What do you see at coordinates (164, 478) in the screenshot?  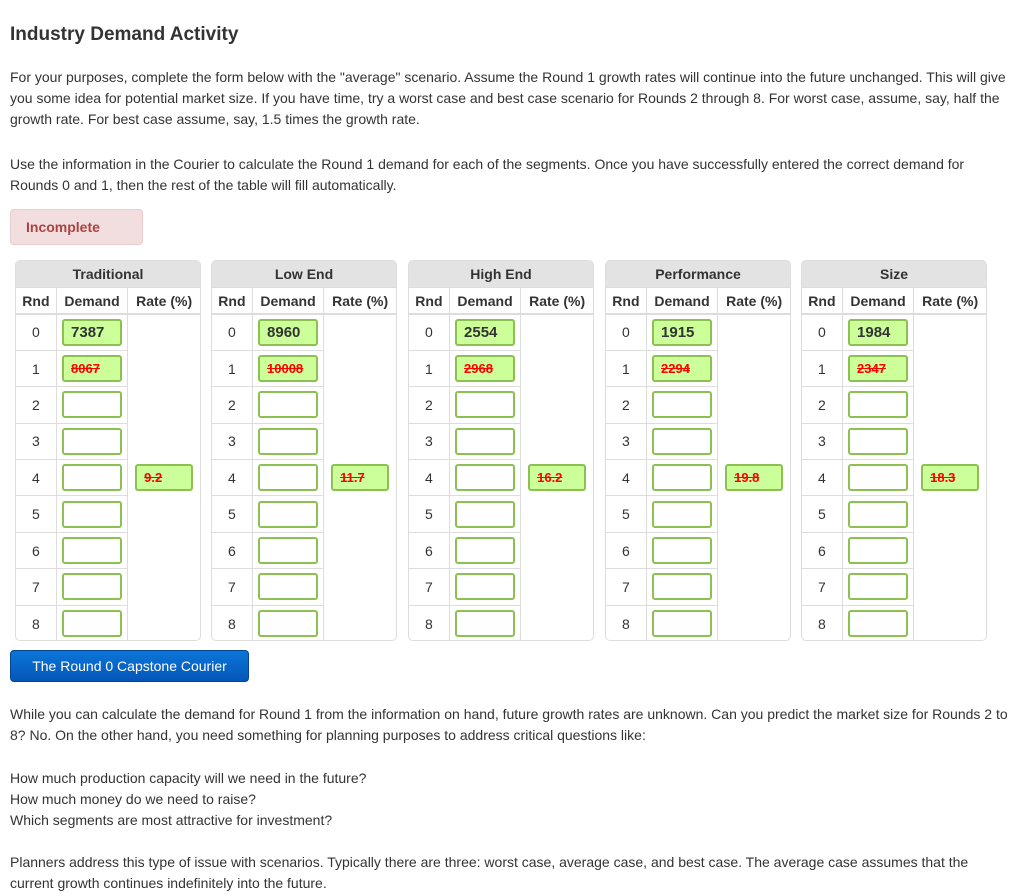 I see `rate-input: 9.2` at bounding box center [164, 478].